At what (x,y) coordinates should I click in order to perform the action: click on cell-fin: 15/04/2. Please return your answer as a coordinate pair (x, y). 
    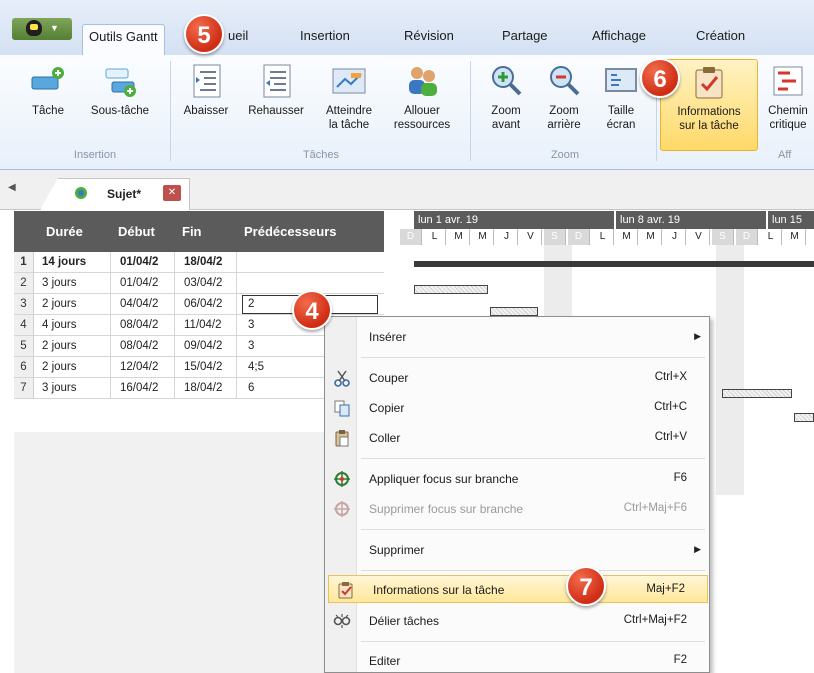
    Looking at the image, I should click on (203, 367).